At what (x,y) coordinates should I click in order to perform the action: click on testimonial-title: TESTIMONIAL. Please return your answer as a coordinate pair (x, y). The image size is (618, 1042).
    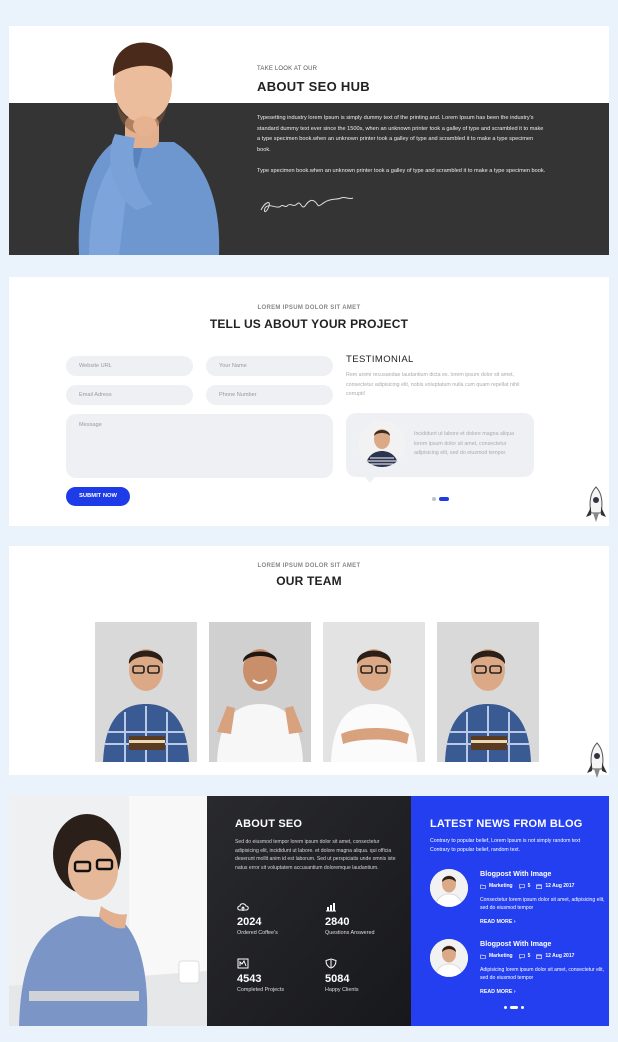
    Looking at the image, I should click on (380, 359).